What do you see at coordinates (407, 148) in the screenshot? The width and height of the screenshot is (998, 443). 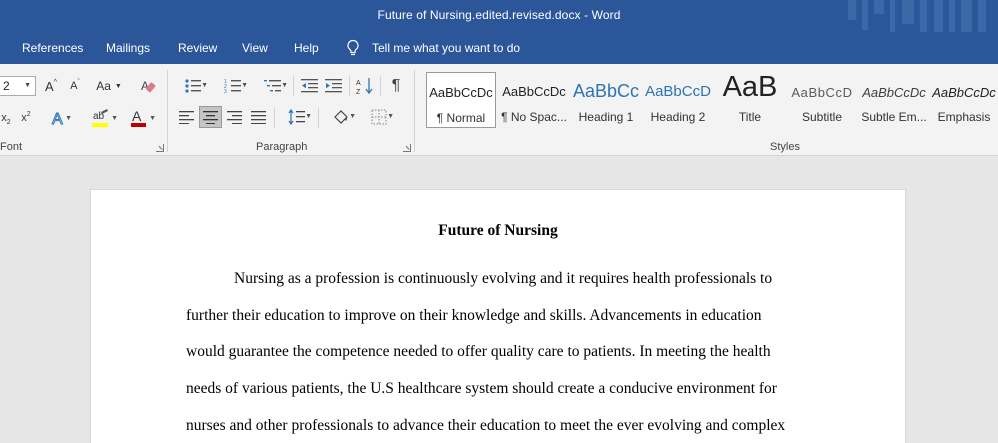 I see `paragraph-dialog-launcher` at bounding box center [407, 148].